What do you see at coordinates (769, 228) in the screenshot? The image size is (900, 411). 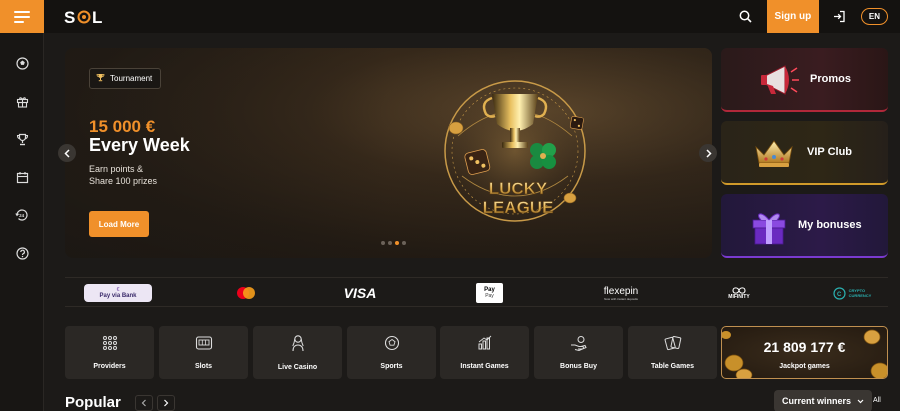 I see `gift-box-icon` at bounding box center [769, 228].